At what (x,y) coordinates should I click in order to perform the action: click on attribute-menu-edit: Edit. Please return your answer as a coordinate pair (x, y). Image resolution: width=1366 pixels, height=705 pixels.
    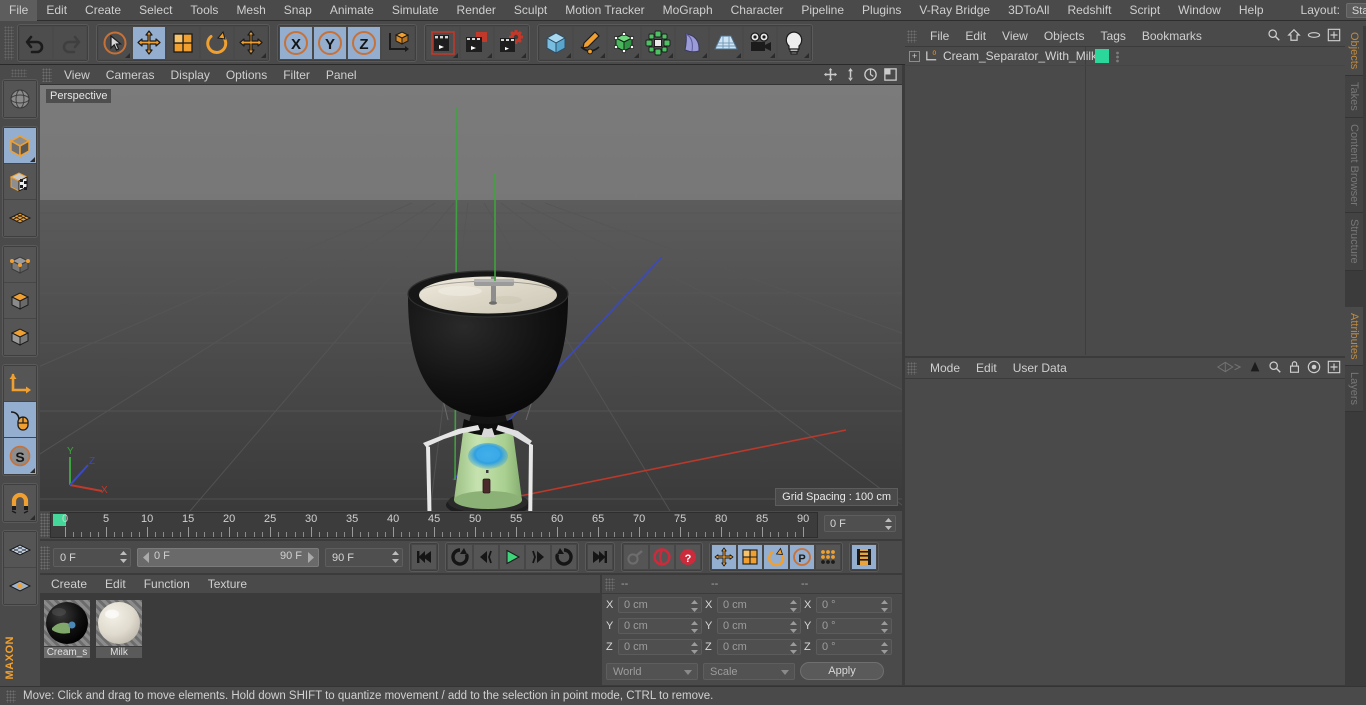
    Looking at the image, I should click on (986, 368).